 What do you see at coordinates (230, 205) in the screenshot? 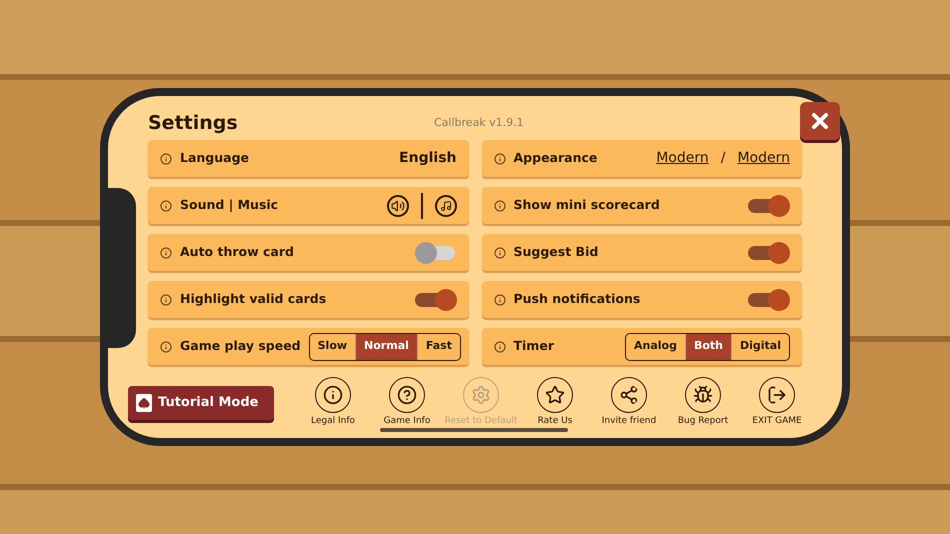
I see `setting-label: Sound | Music` at bounding box center [230, 205].